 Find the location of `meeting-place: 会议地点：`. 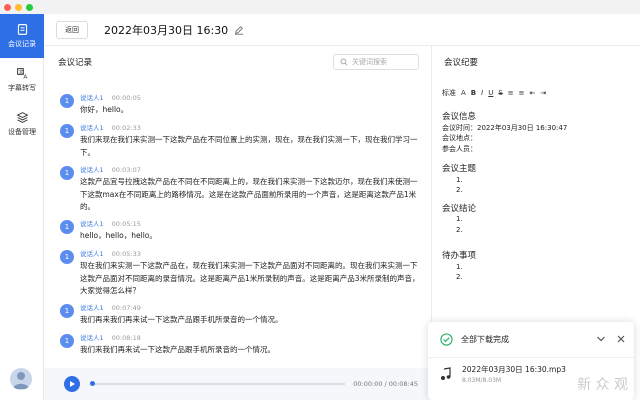

meeting-place: 会议地点： is located at coordinates (459, 138).